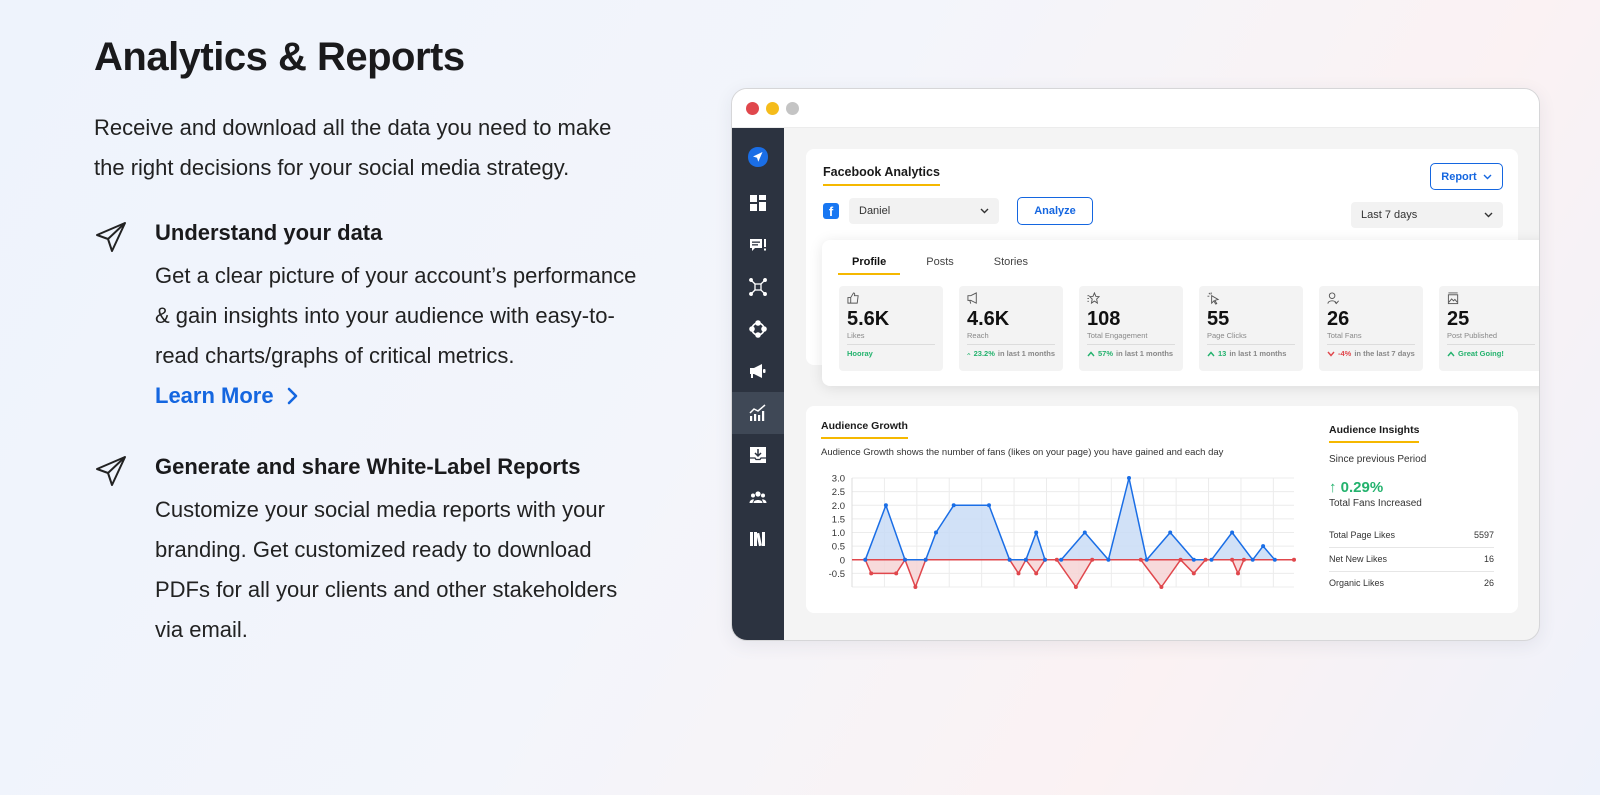 The height and width of the screenshot is (795, 1600). Describe the element at coordinates (772, 108) in the screenshot. I see `minimize-window-button` at that location.